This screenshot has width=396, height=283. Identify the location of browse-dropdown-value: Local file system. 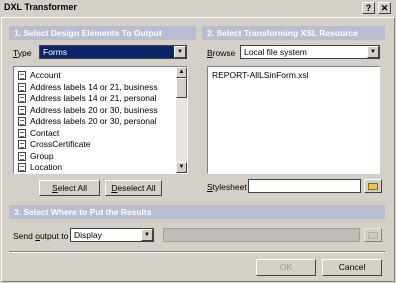
(275, 52).